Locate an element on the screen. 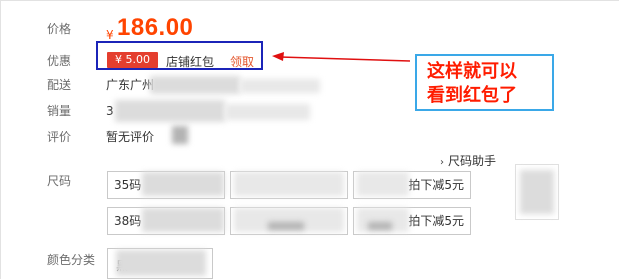 Image resolution: width=620 pixels, height=279 pixels. delivery-label: 配送 is located at coordinates (59, 85).